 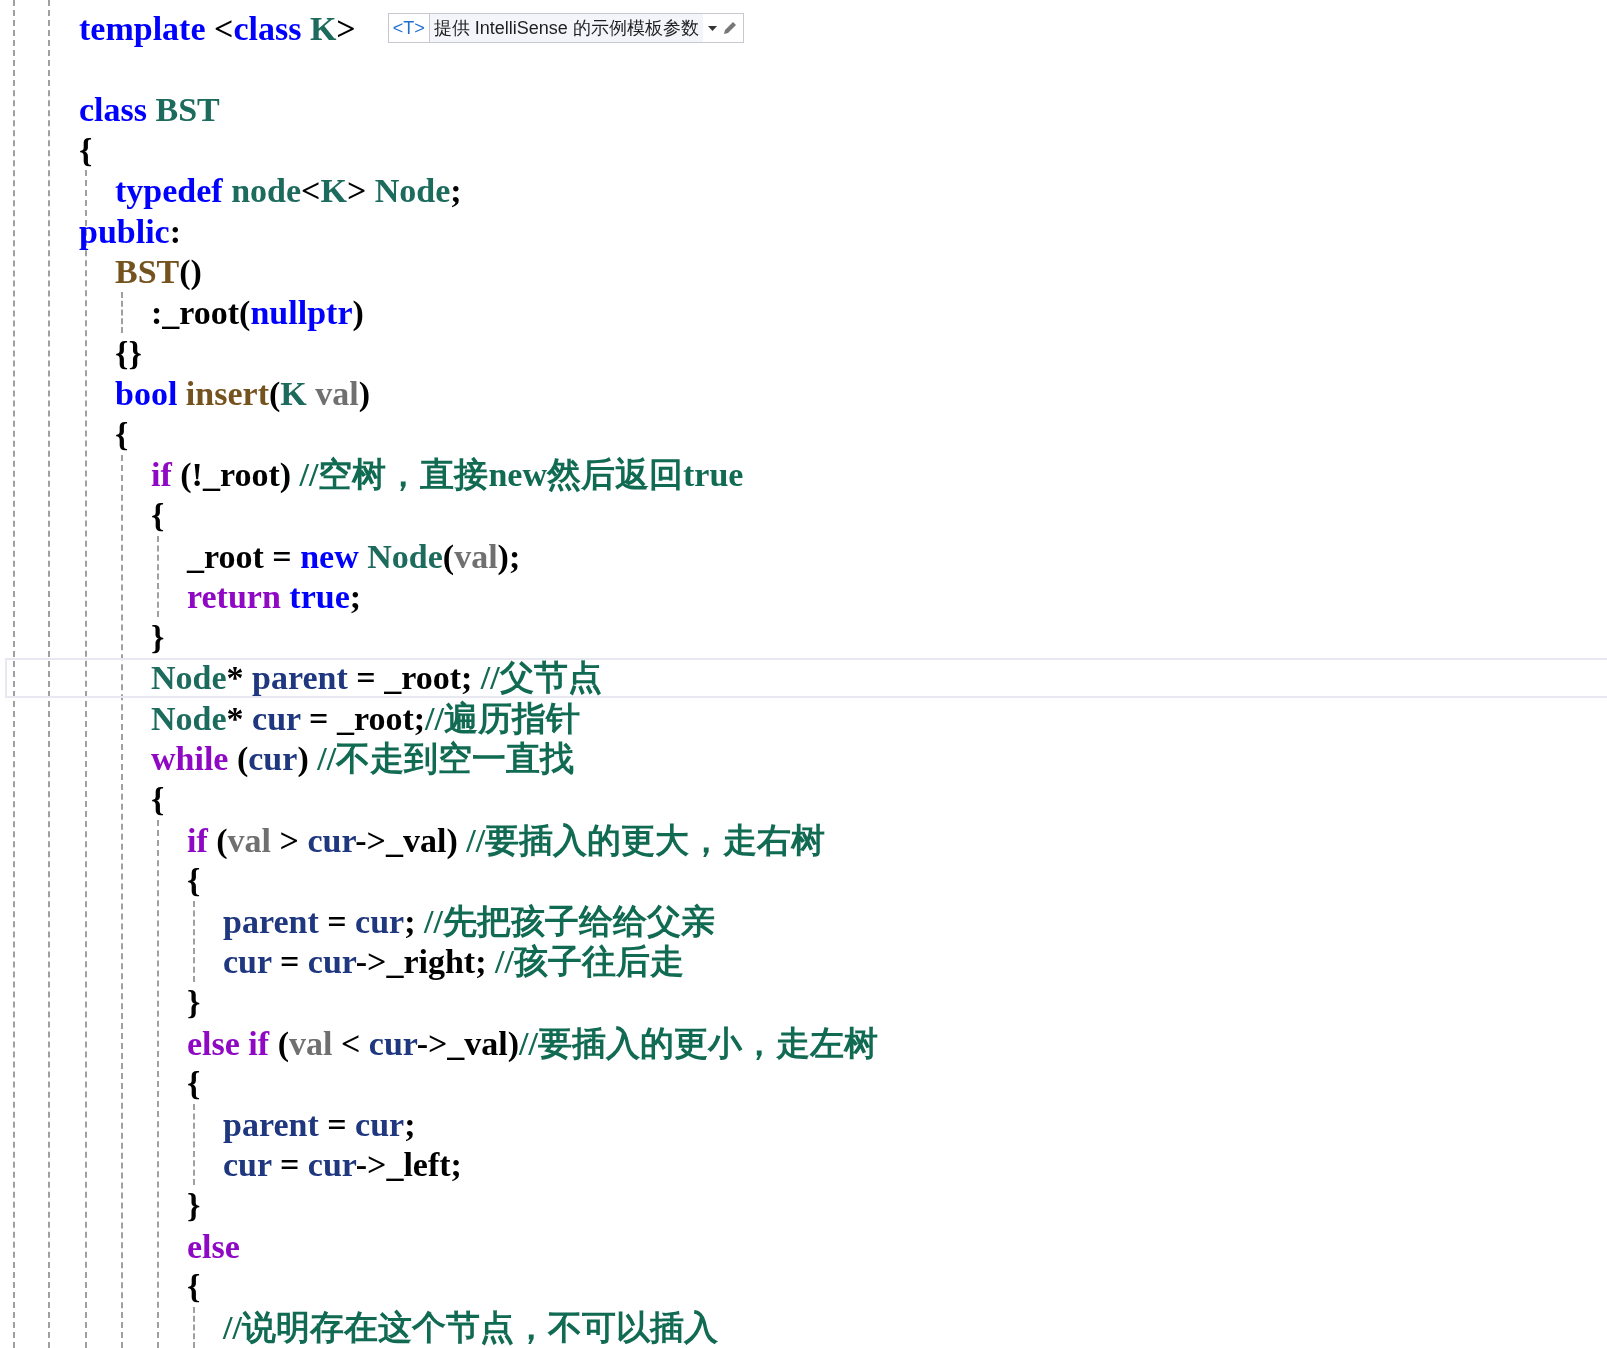 I want to click on code-line: else if (val < cur->_val)//要插入的更小，走左树, so click(x=532, y=1043).